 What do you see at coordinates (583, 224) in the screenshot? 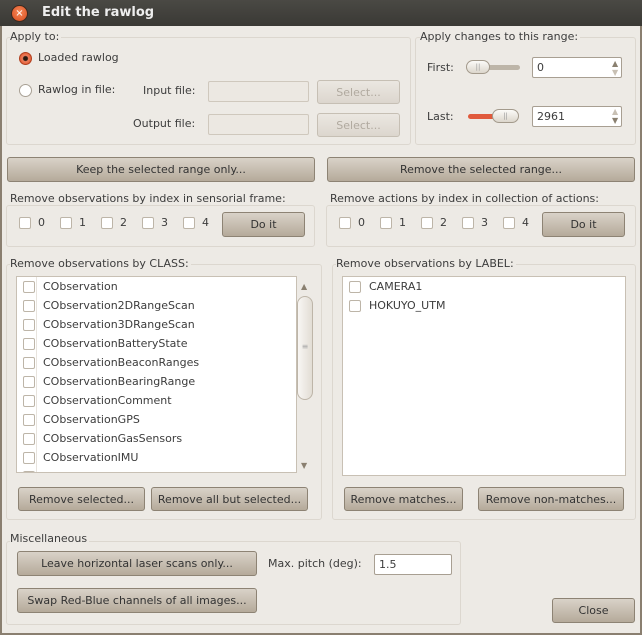
I see `act-index-do-it-button: Do it` at bounding box center [583, 224].